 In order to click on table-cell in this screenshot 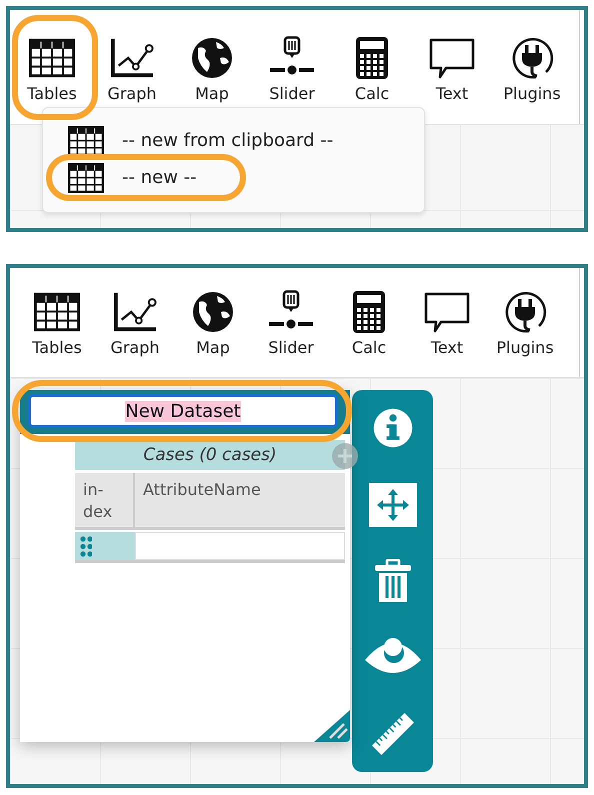, I will do `click(240, 546)`.